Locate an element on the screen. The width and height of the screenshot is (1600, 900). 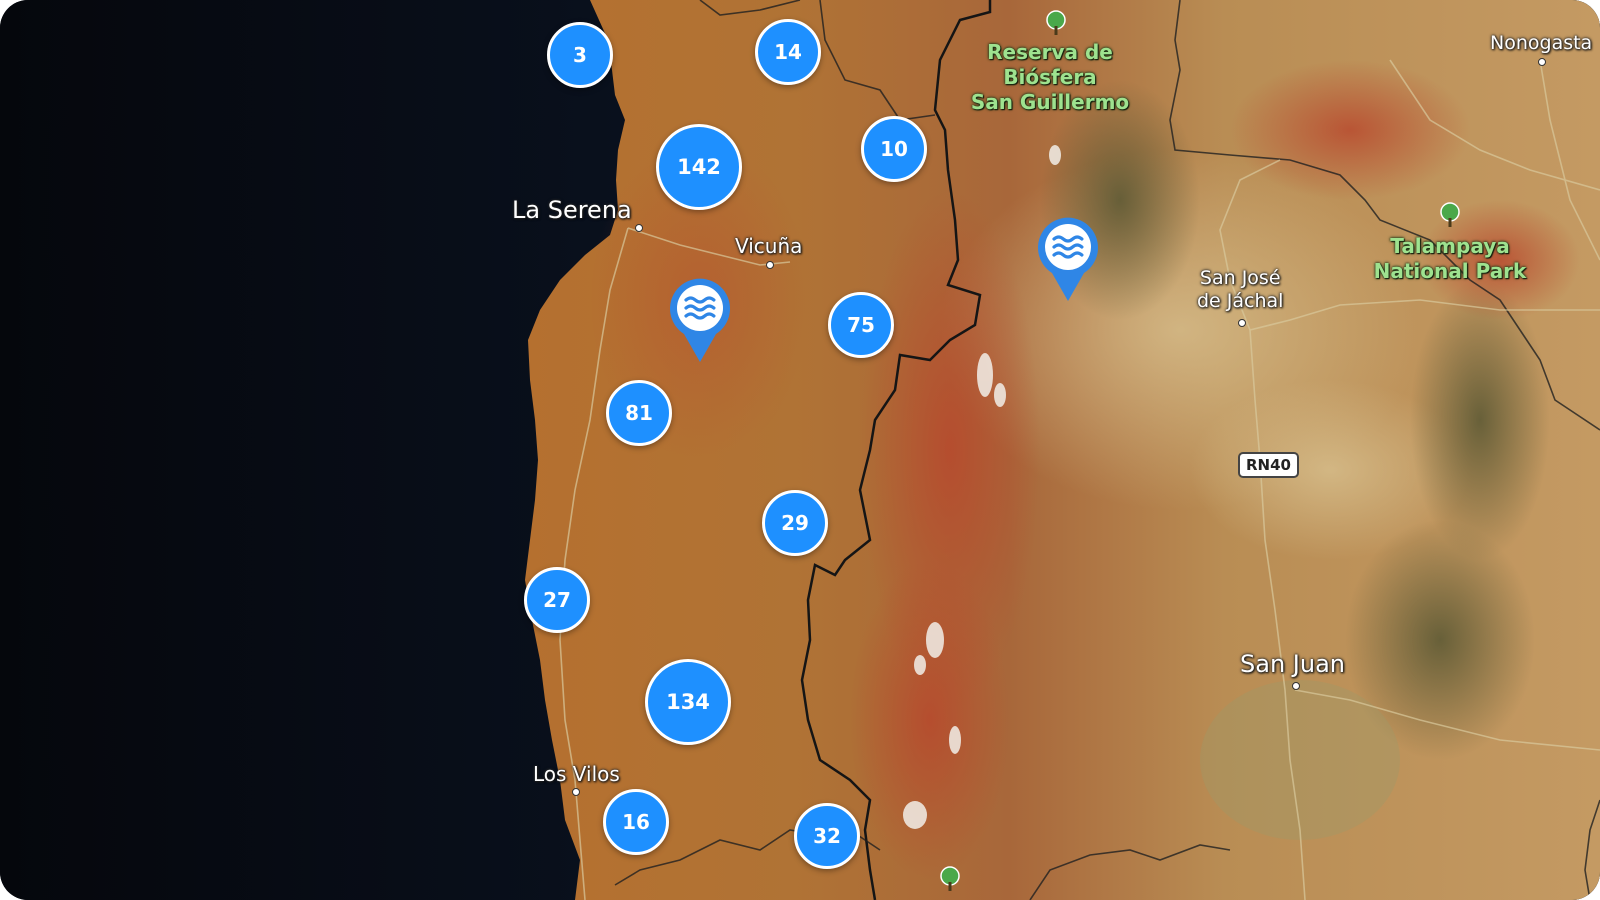
place-label-la-serena: La Serena is located at coordinates (572, 210).